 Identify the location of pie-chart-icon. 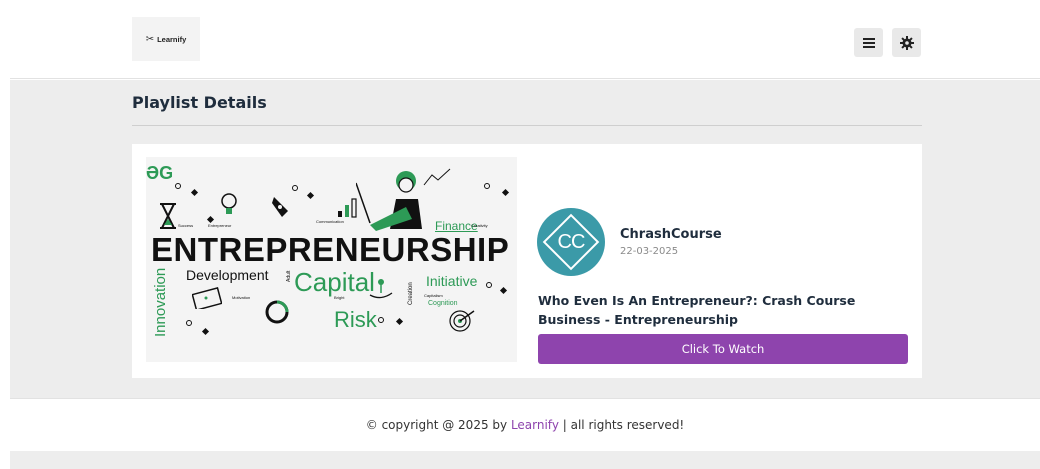
(277, 312).